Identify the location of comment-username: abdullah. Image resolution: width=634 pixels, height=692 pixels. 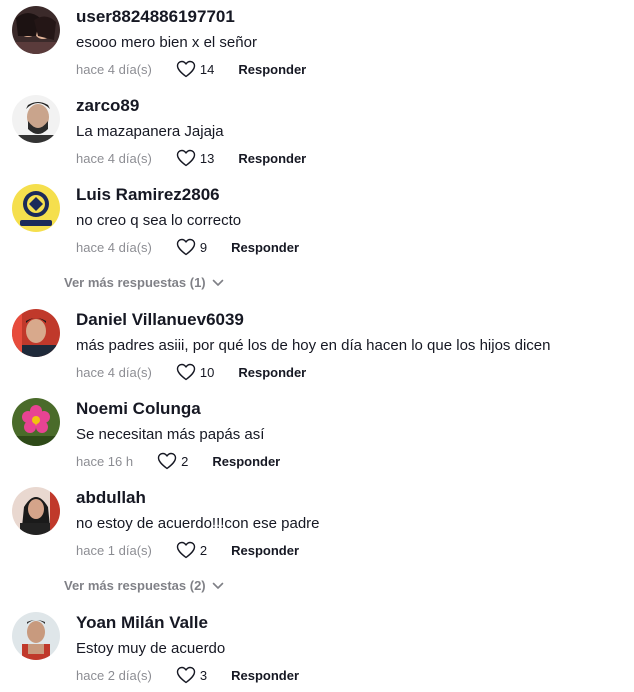
(111, 498).